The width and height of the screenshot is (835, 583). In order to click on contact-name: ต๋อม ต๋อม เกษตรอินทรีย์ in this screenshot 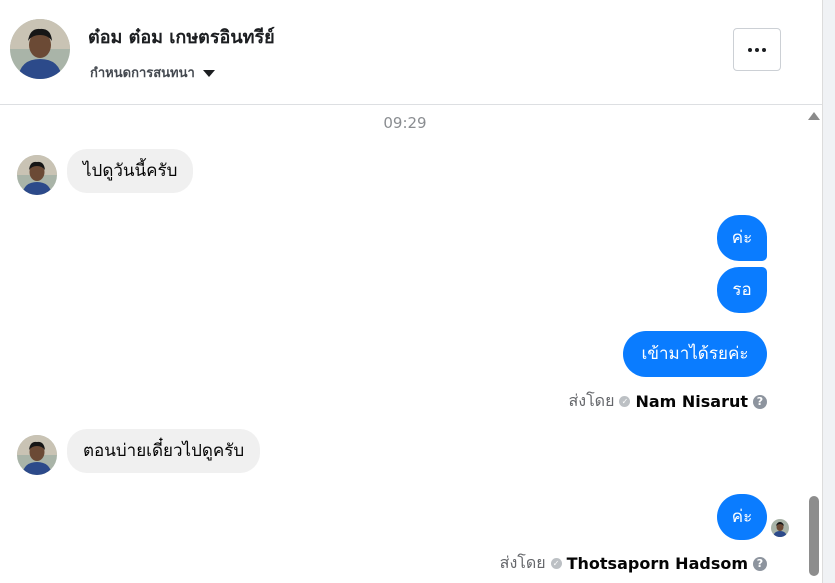, I will do `click(181, 37)`.